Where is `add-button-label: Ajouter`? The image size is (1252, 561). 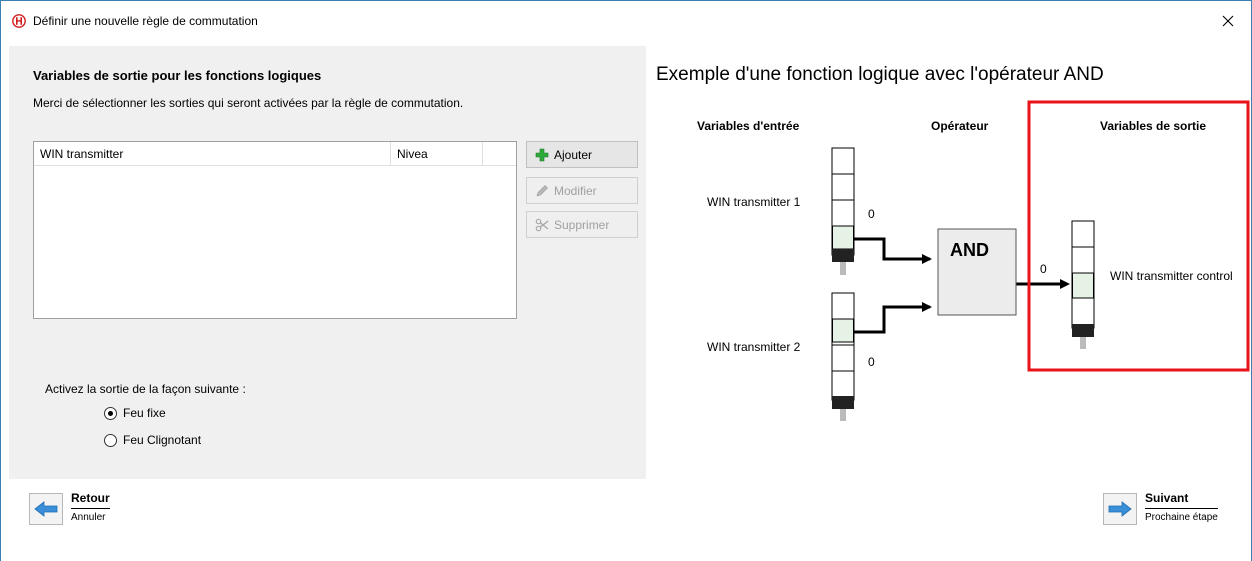 add-button-label: Ajouter is located at coordinates (573, 154).